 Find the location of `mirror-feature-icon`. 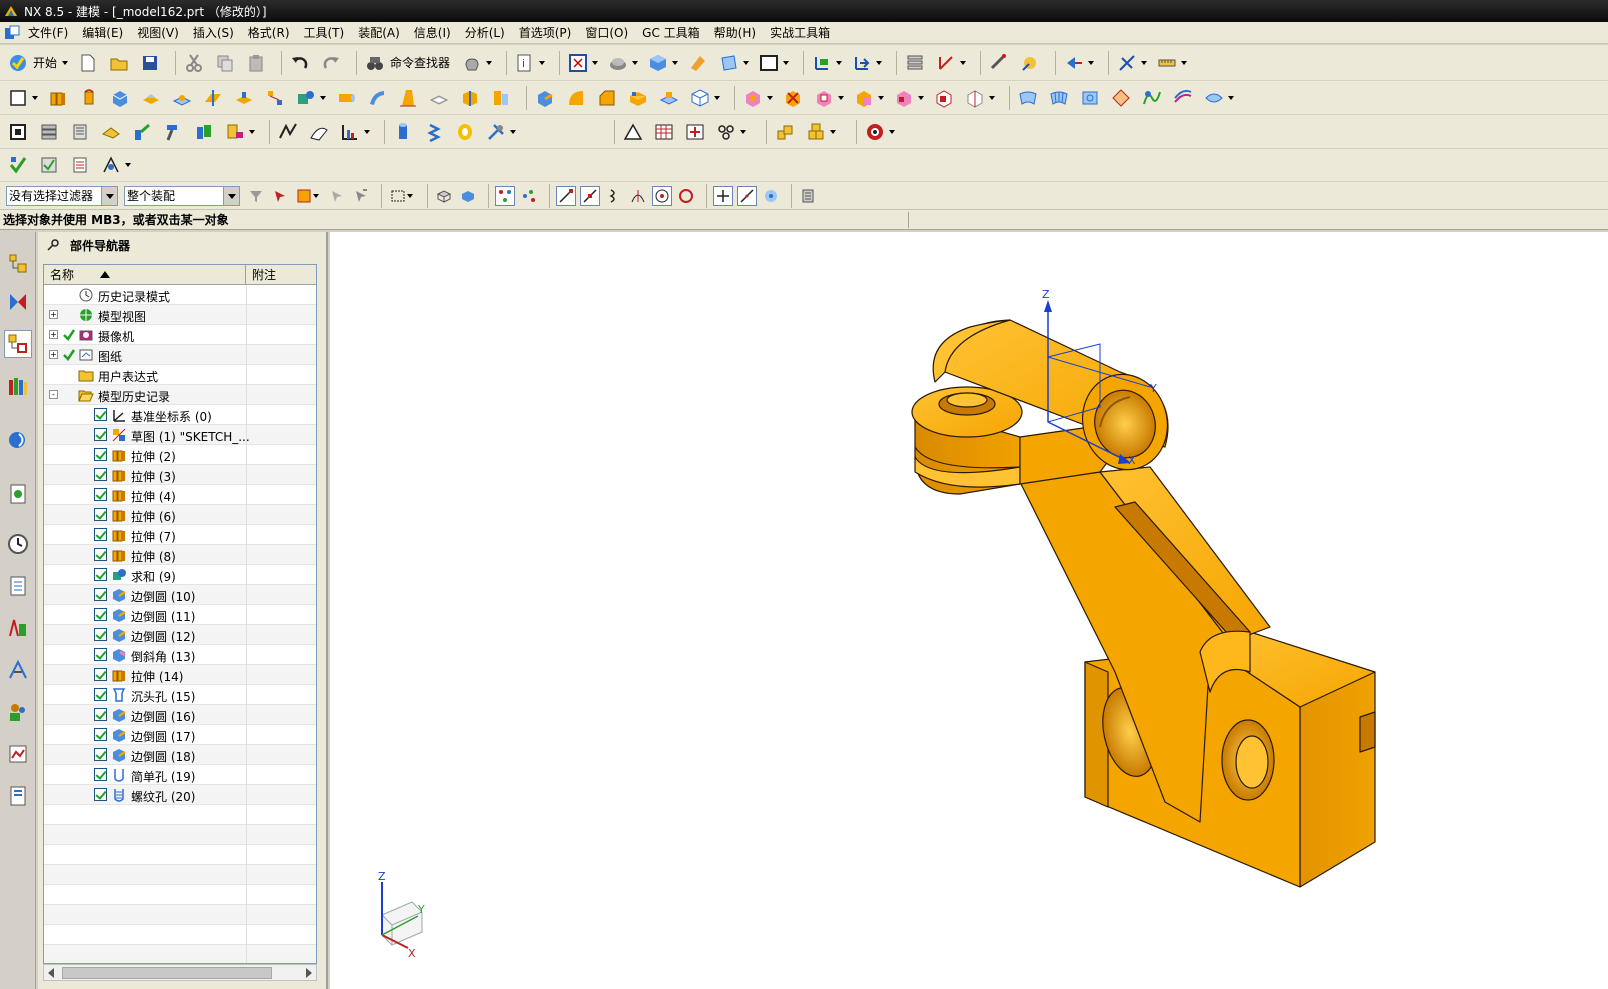

mirror-feature-icon is located at coordinates (700, 98).